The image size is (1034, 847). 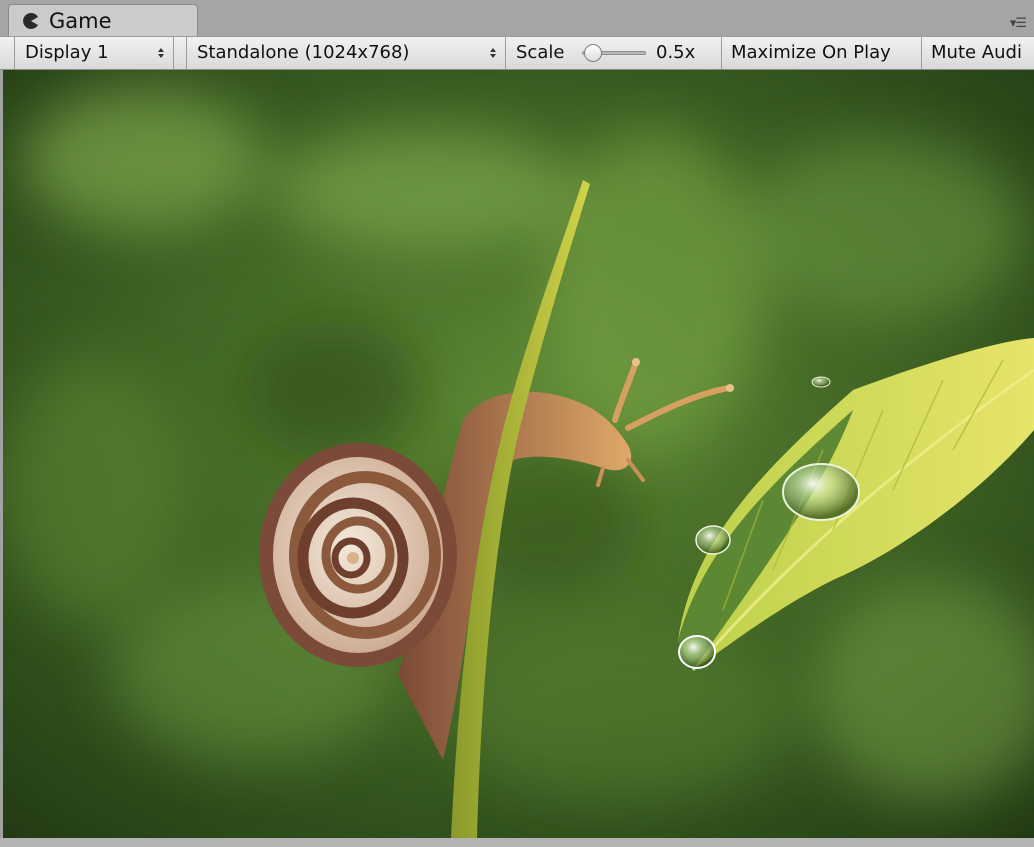 I want to click on mute-audio-toggle: Mute Audi, so click(x=978, y=53).